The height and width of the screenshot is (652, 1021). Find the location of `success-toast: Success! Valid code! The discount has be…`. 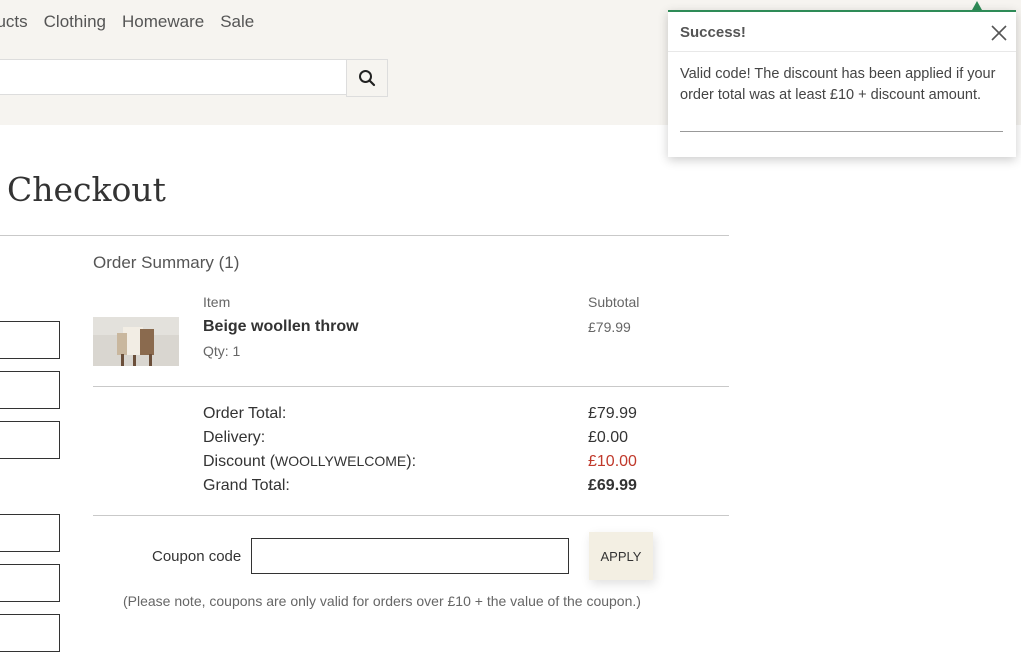

success-toast: Success! Valid code! The discount has be… is located at coordinates (842, 83).